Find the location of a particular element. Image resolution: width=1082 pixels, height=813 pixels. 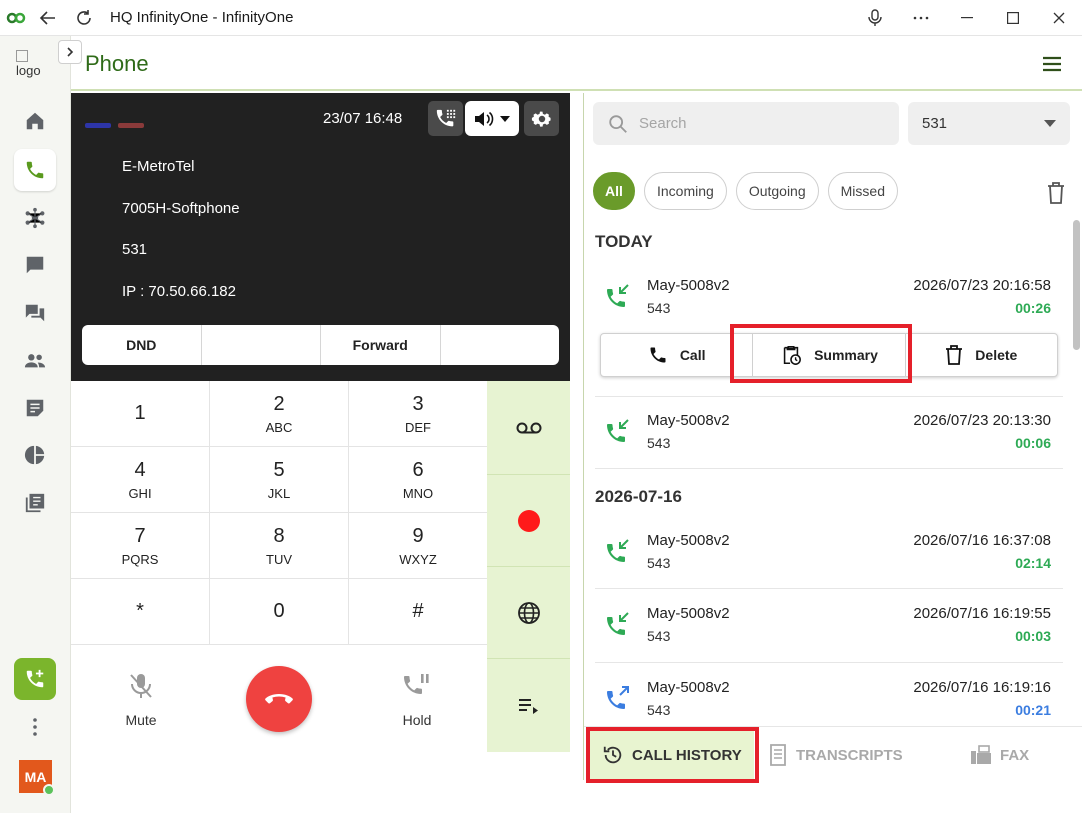

sidebar-item-reports is located at coordinates (35, 455).